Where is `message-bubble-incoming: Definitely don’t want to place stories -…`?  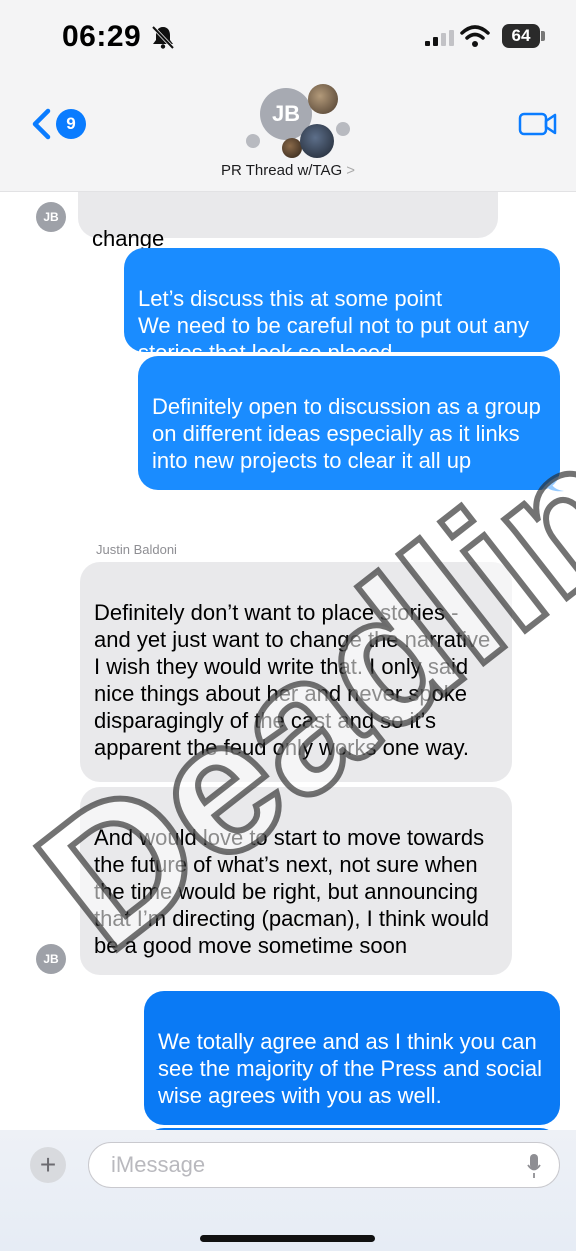 message-bubble-incoming: Definitely don’t want to place stories -… is located at coordinates (296, 672).